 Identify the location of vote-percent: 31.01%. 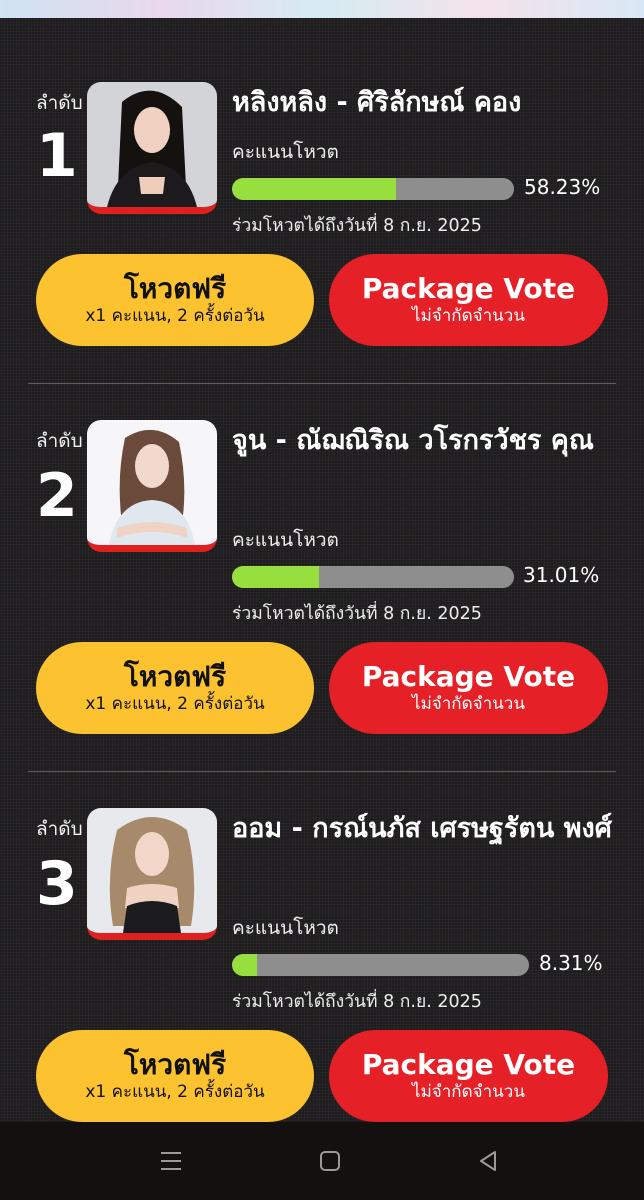
(561, 575).